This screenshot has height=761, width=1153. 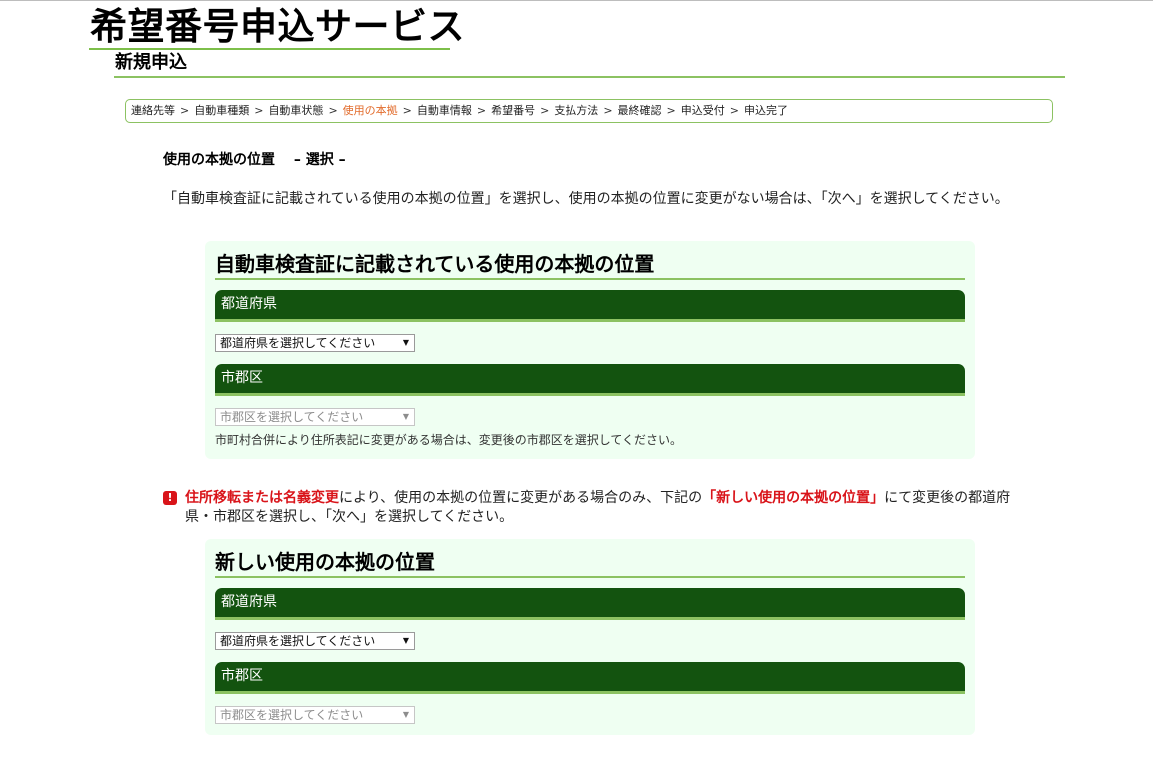 I want to click on breadcrumb-step-base-location: 使用の本拠, so click(x=370, y=110).